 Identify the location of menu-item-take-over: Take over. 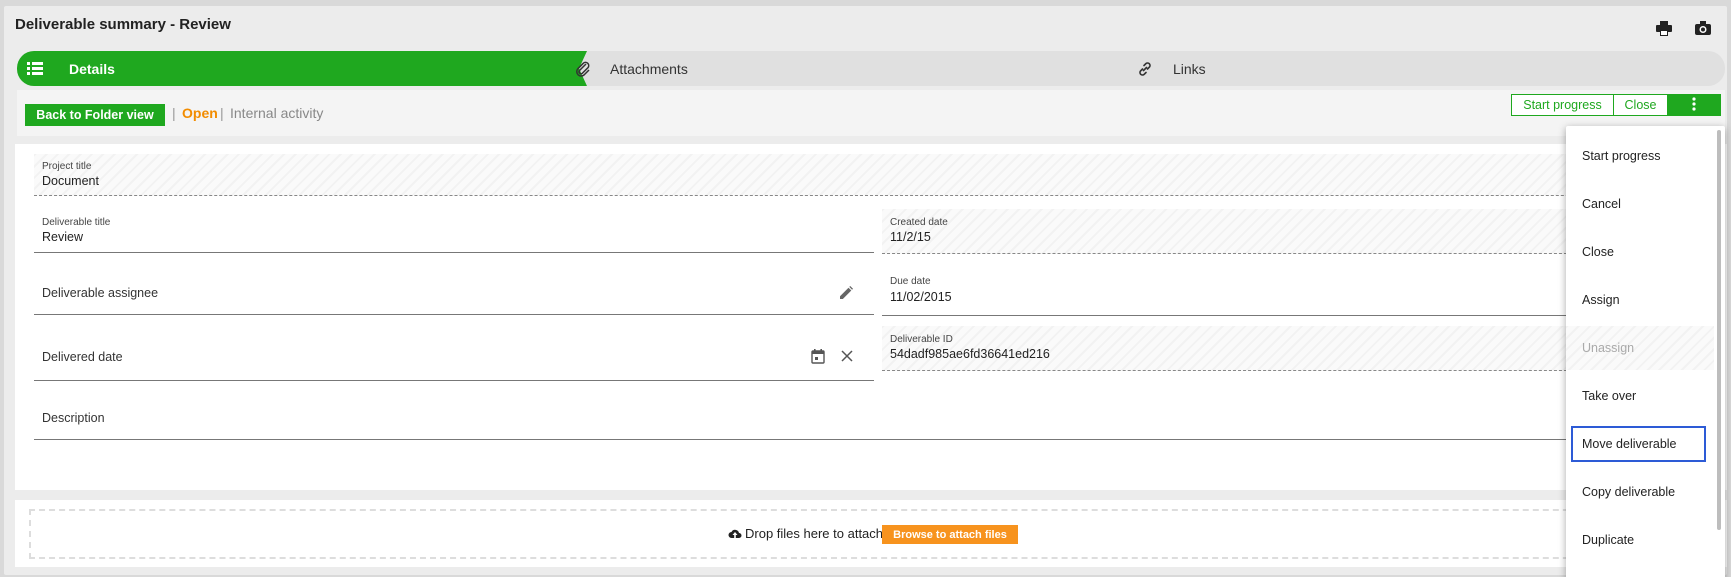
(1640, 396).